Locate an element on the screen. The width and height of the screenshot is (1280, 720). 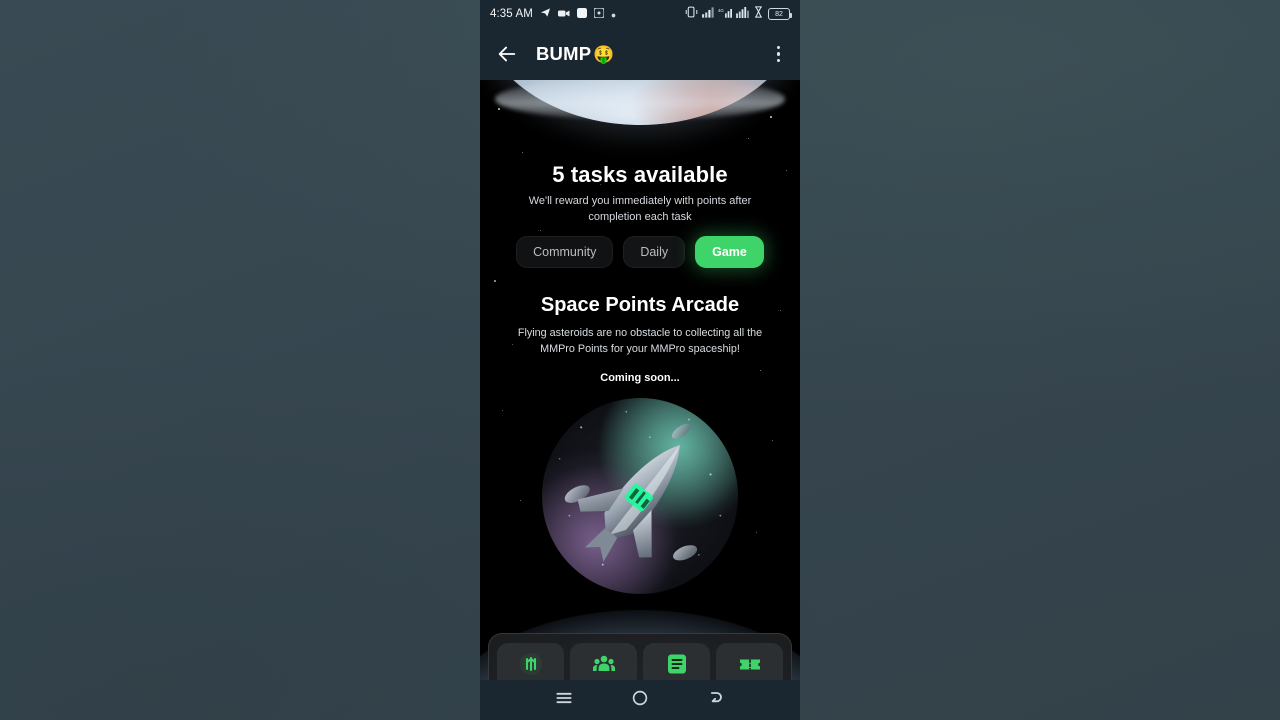
telegram-icon is located at coordinates (545, 14).